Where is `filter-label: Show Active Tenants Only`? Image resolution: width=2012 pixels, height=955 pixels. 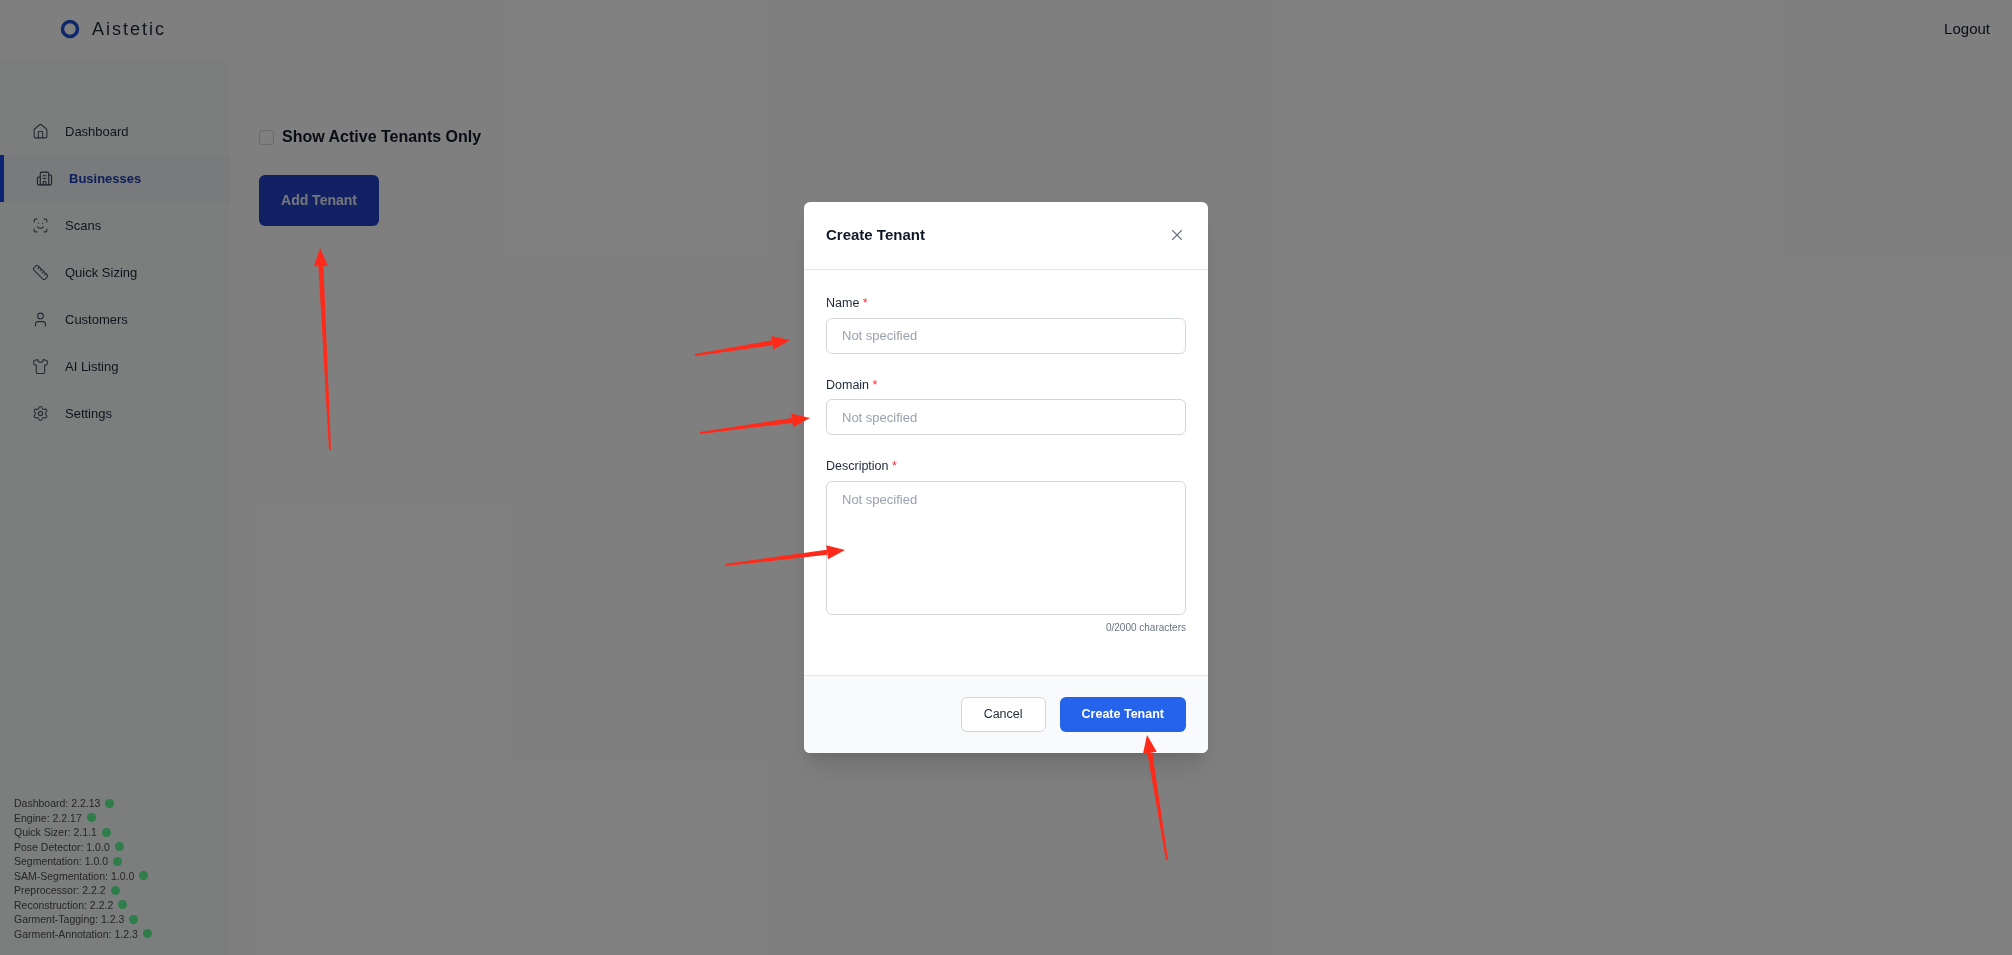
filter-label: Show Active Tenants Only is located at coordinates (382, 137).